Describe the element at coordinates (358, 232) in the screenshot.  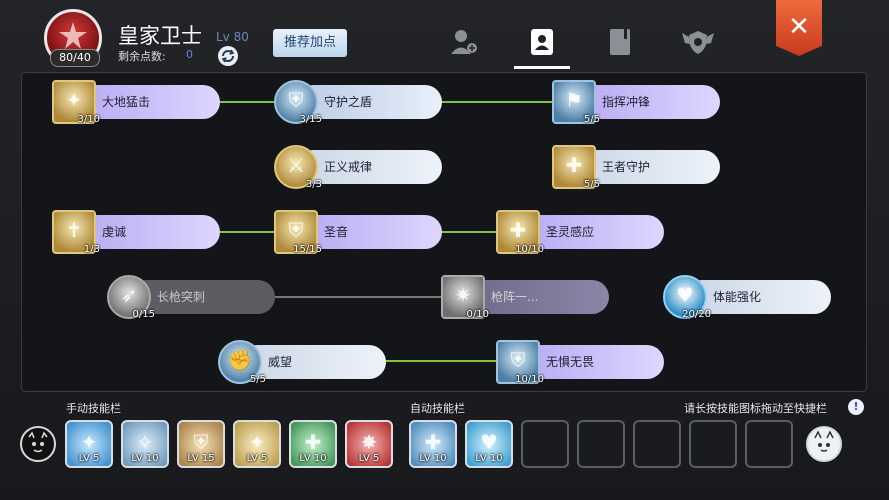
I see `skill-node-holy-voice: 圣音 ⛨ 15/15` at that location.